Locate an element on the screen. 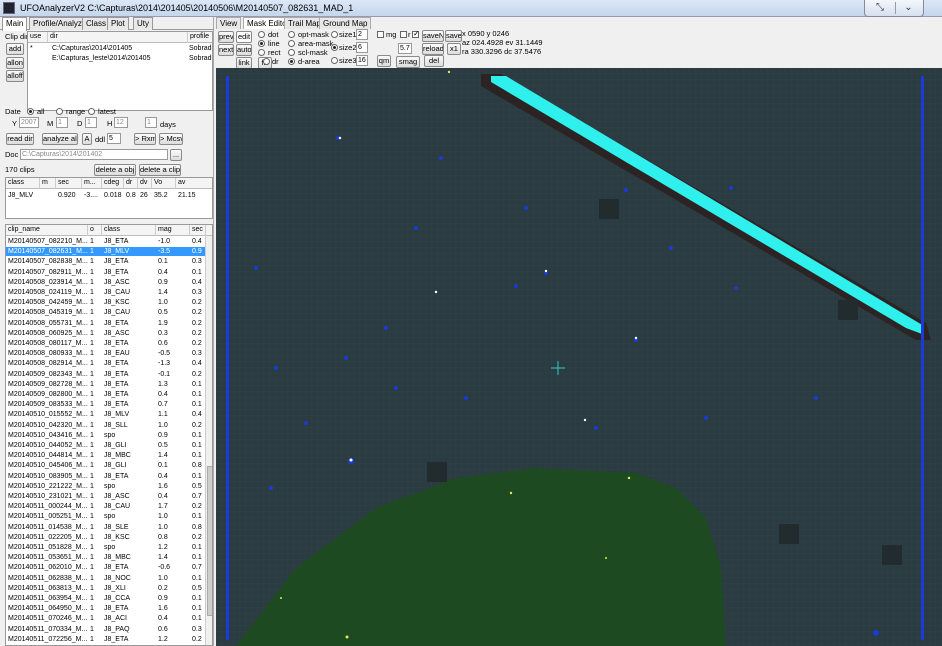 The image size is (942, 646). next-button: next is located at coordinates (226, 50).